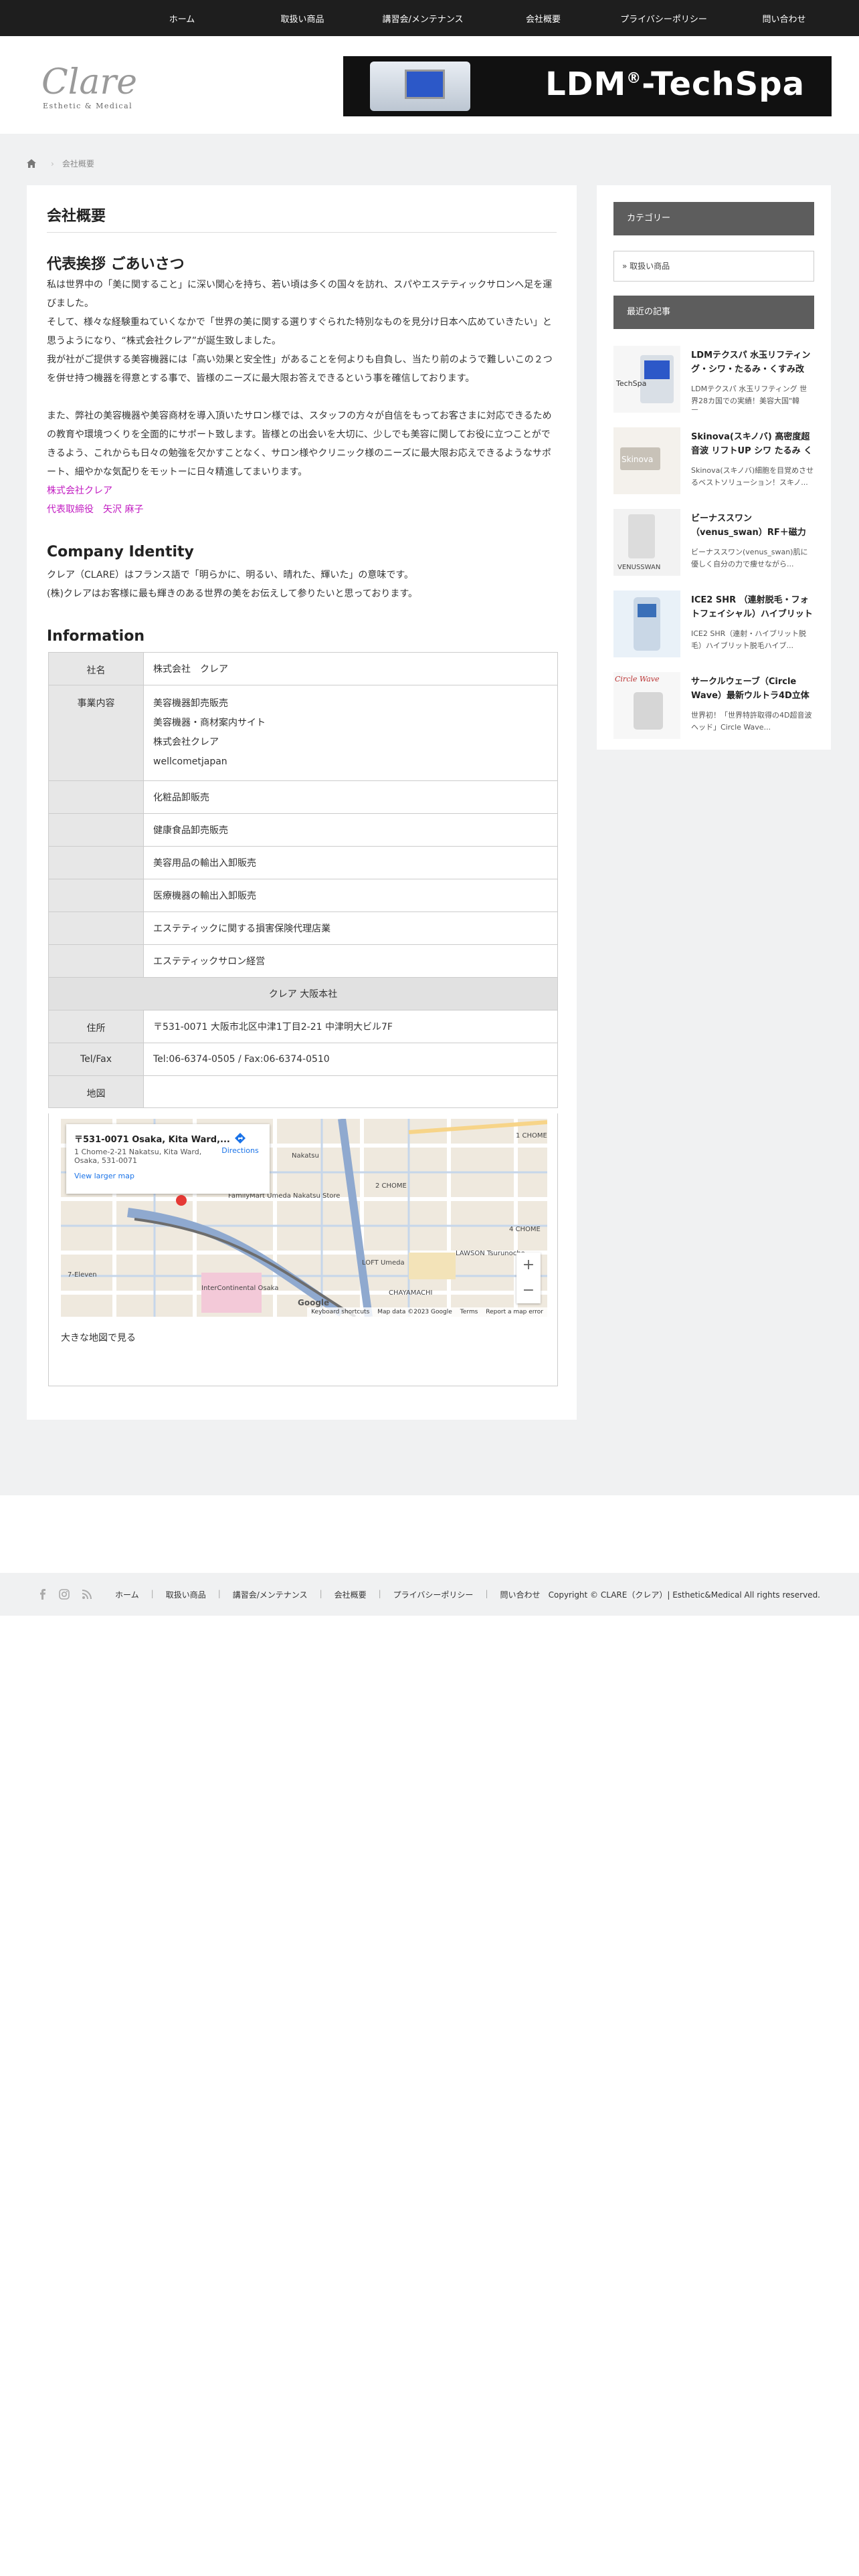  I want to click on map-label: InterContinental Osaka, so click(240, 1288).